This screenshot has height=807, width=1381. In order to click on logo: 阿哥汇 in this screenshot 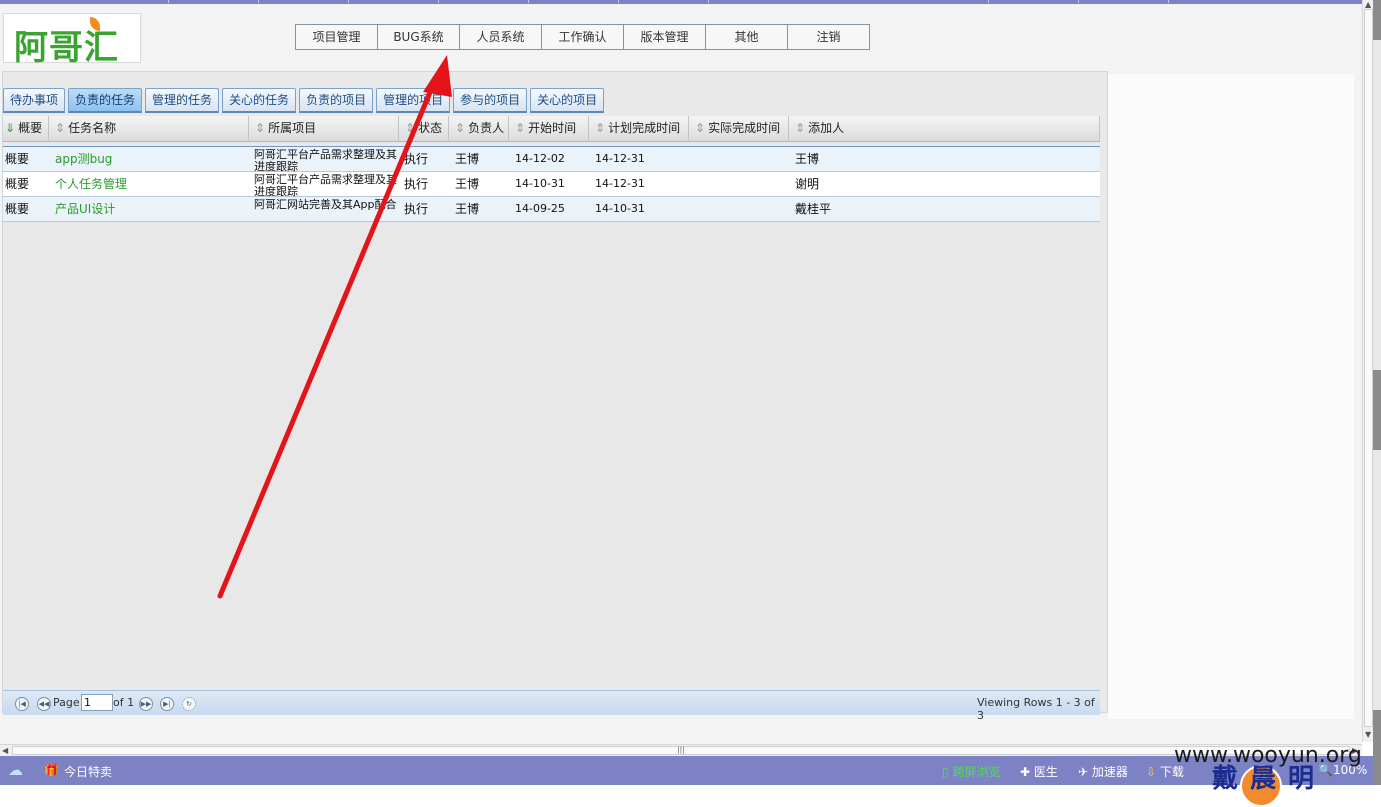, I will do `click(72, 40)`.